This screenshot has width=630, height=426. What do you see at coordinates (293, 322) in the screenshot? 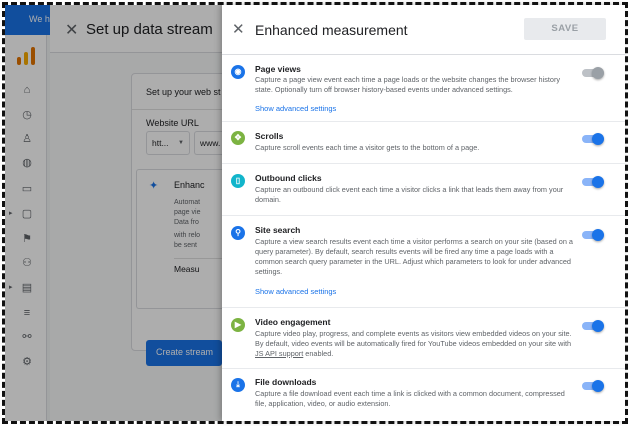
I see `setting-title: Video engagement` at bounding box center [293, 322].